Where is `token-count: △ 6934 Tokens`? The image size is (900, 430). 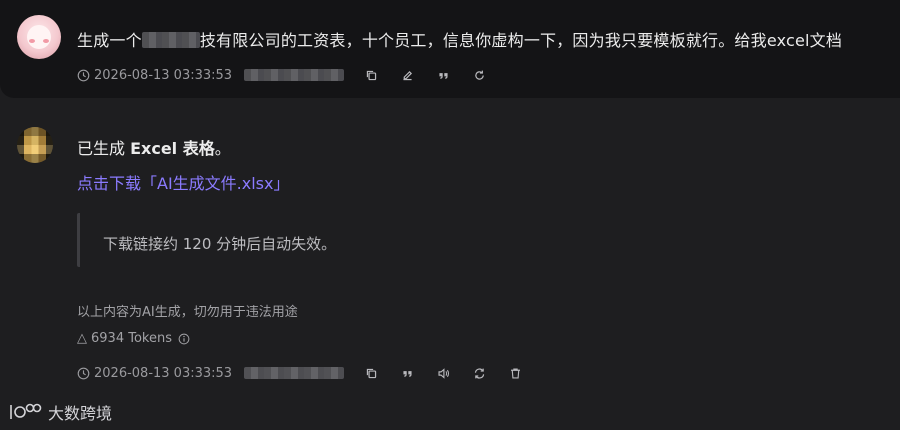 token-count: △ 6934 Tokens is located at coordinates (133, 338).